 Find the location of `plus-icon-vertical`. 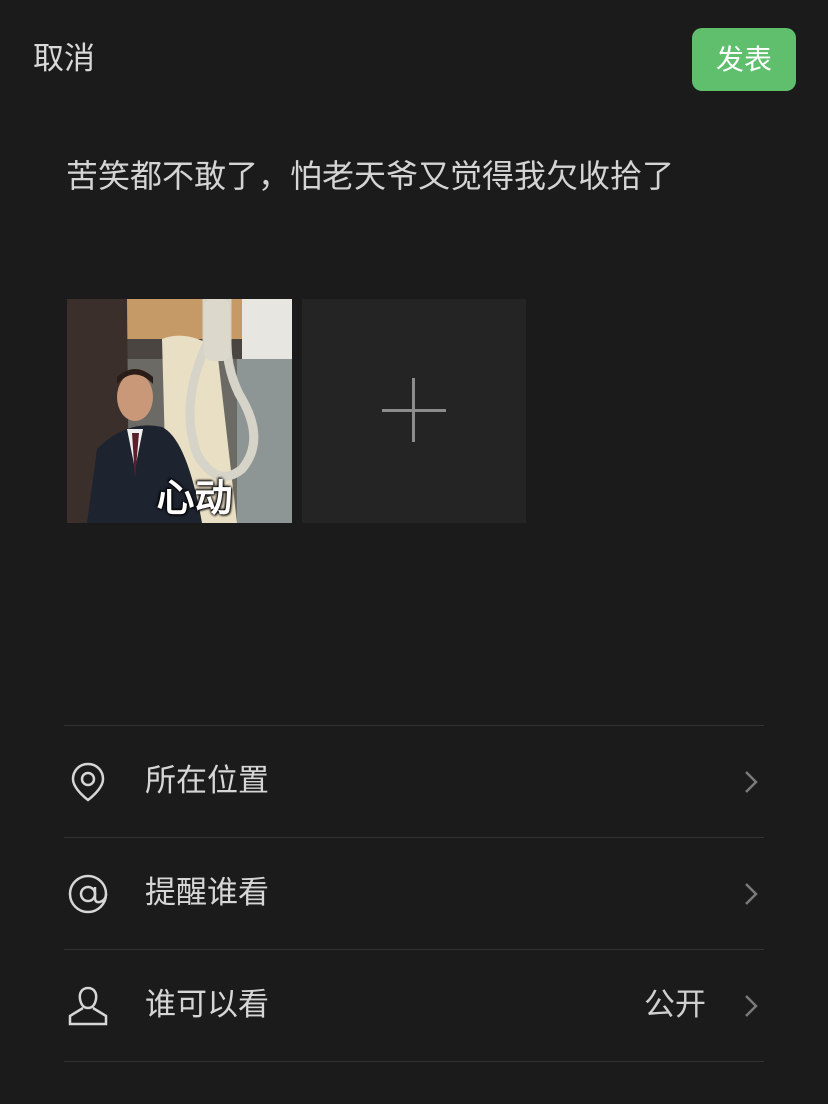

plus-icon-vertical is located at coordinates (413, 410).